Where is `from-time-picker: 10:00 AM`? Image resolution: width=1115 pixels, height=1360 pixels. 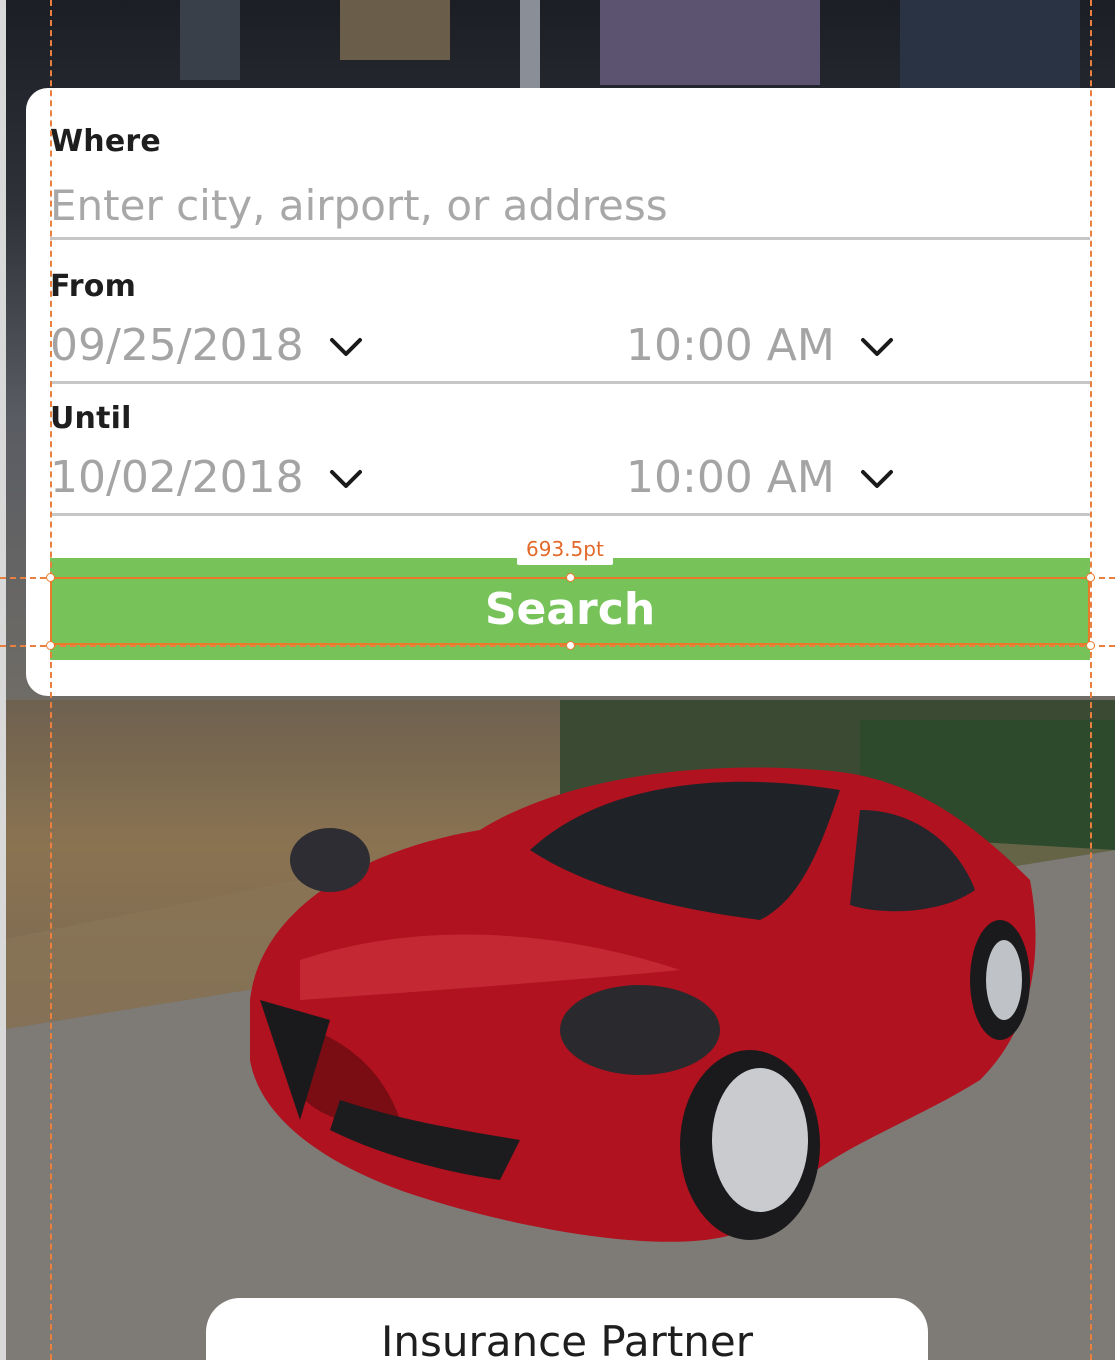 from-time-picker: 10:00 AM is located at coordinates (761, 345).